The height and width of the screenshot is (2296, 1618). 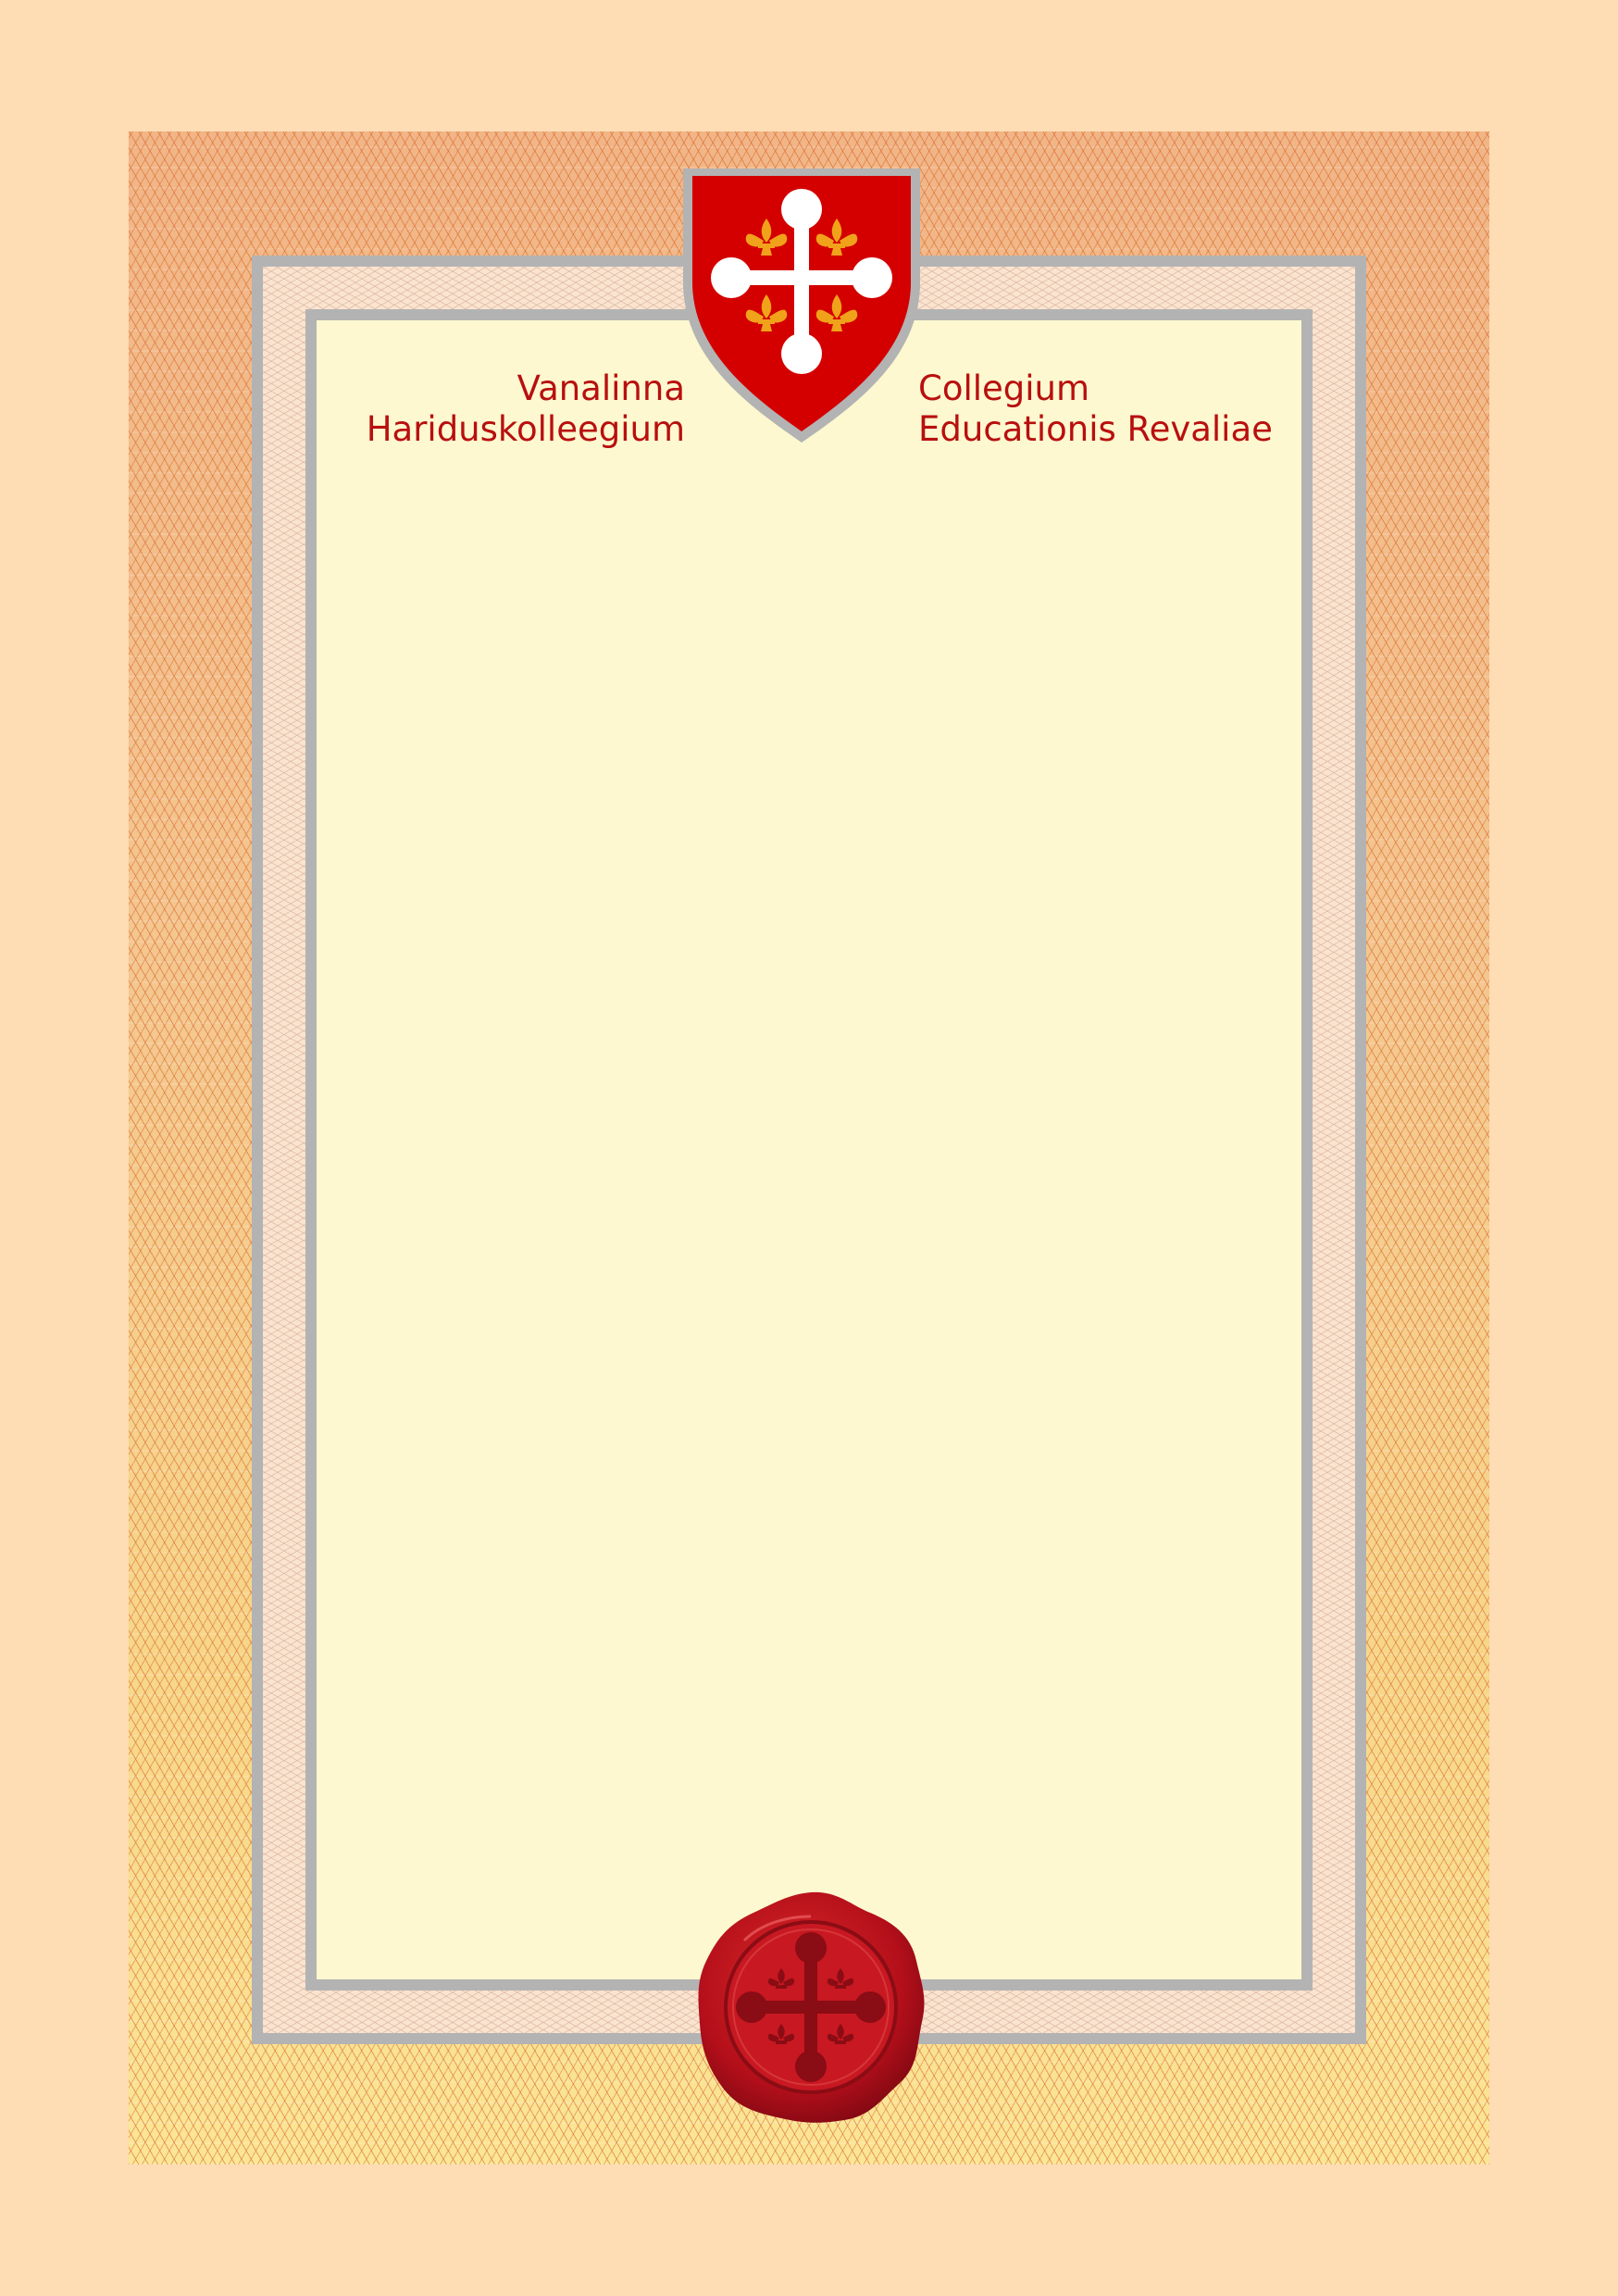 What do you see at coordinates (801, 305) in the screenshot?
I see `coat-of-arms-cross-icon` at bounding box center [801, 305].